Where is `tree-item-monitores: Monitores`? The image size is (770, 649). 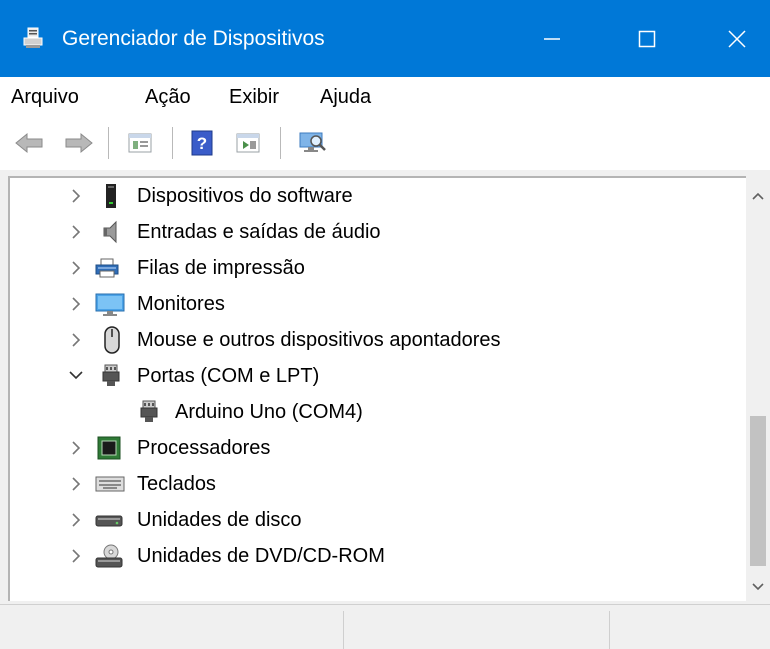
tree-item-monitores: Monitores is located at coordinates (378, 304).